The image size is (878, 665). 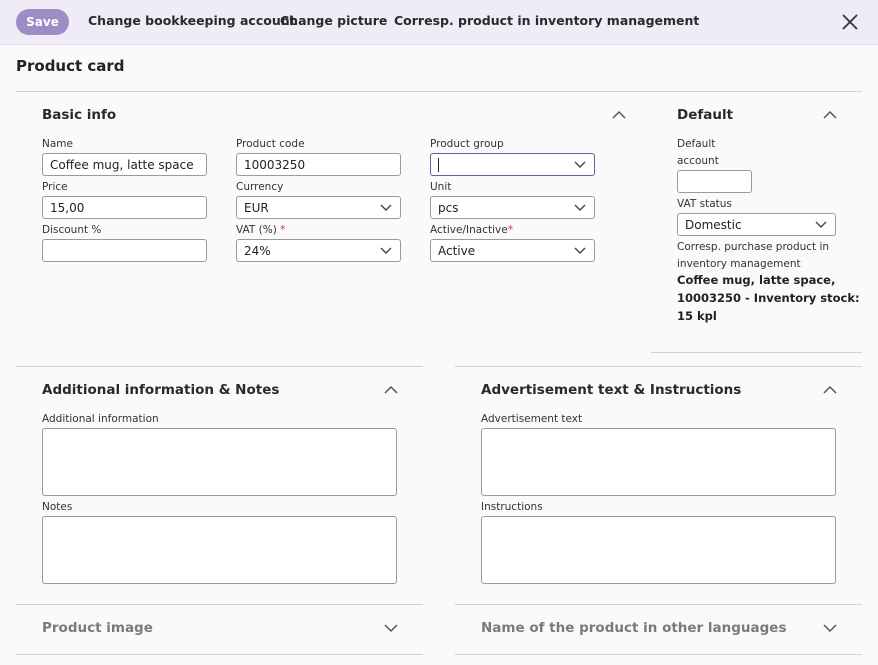 I want to click on unit-select: pcs, so click(x=512, y=207).